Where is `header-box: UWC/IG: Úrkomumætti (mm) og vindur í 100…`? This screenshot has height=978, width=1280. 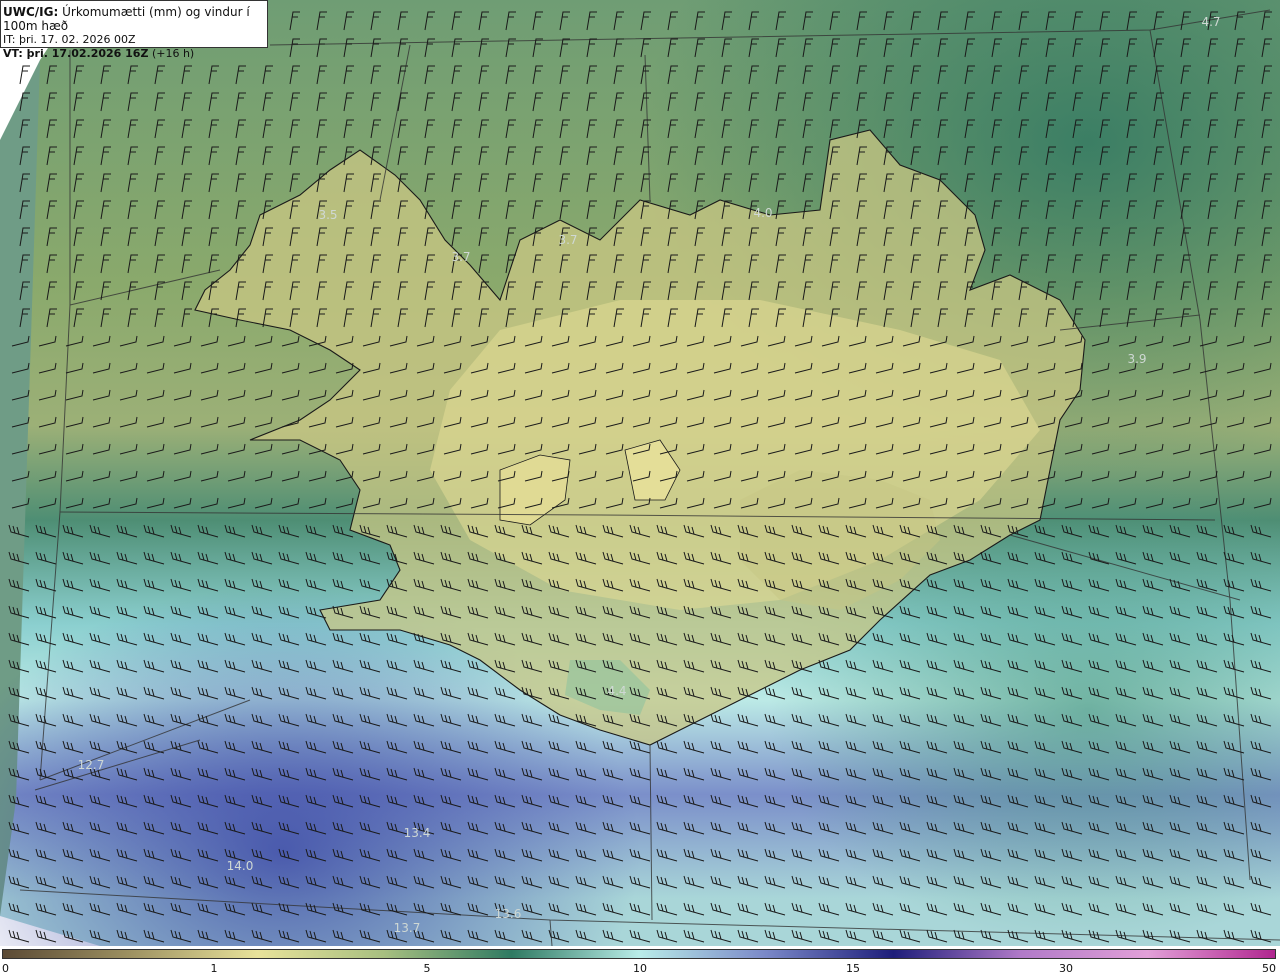
header-box: UWC/IG: Úrkomumætti (mm) og vindur í 100… is located at coordinates (134, 30).